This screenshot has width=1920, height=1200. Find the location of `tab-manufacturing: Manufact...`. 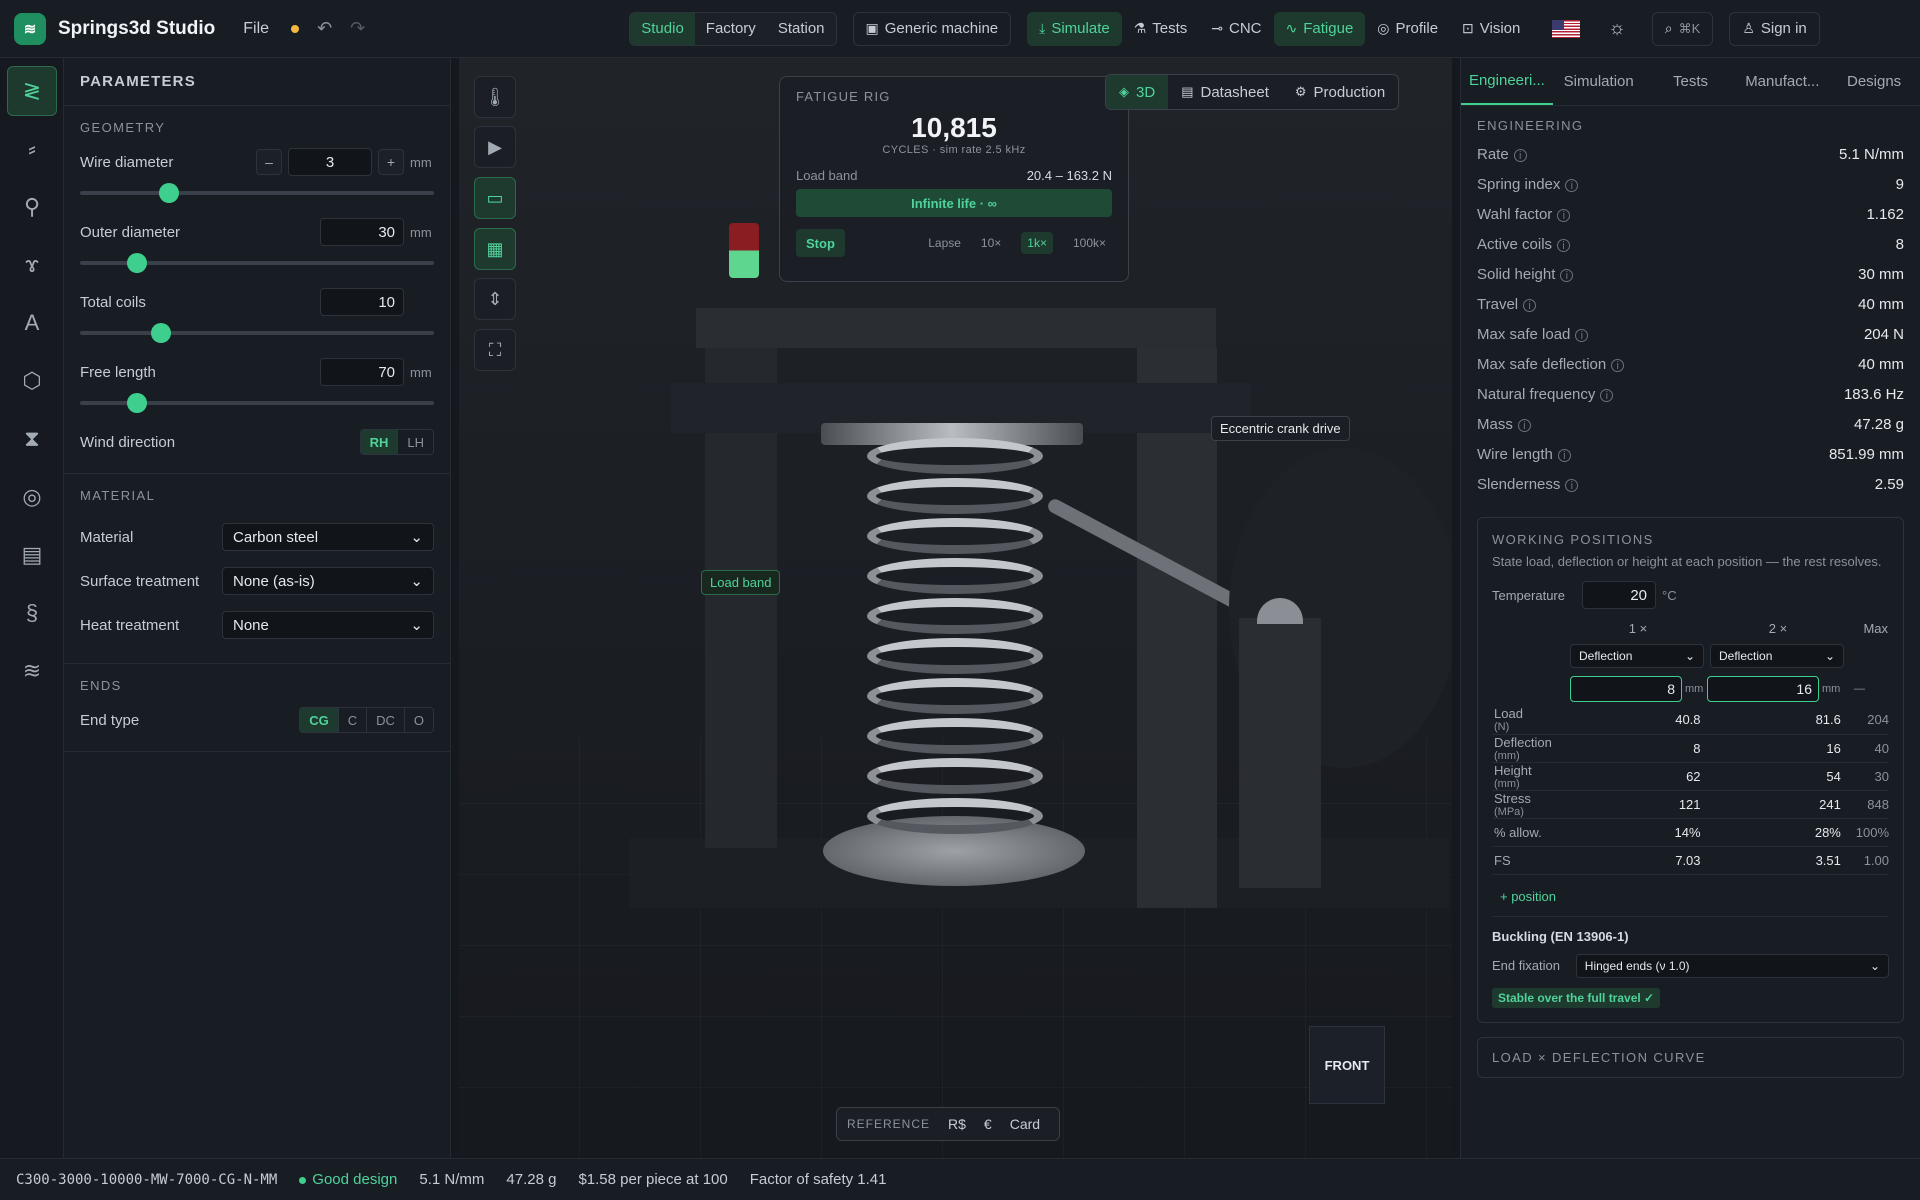

tab-manufacturing: Manufact... is located at coordinates (1782, 81).